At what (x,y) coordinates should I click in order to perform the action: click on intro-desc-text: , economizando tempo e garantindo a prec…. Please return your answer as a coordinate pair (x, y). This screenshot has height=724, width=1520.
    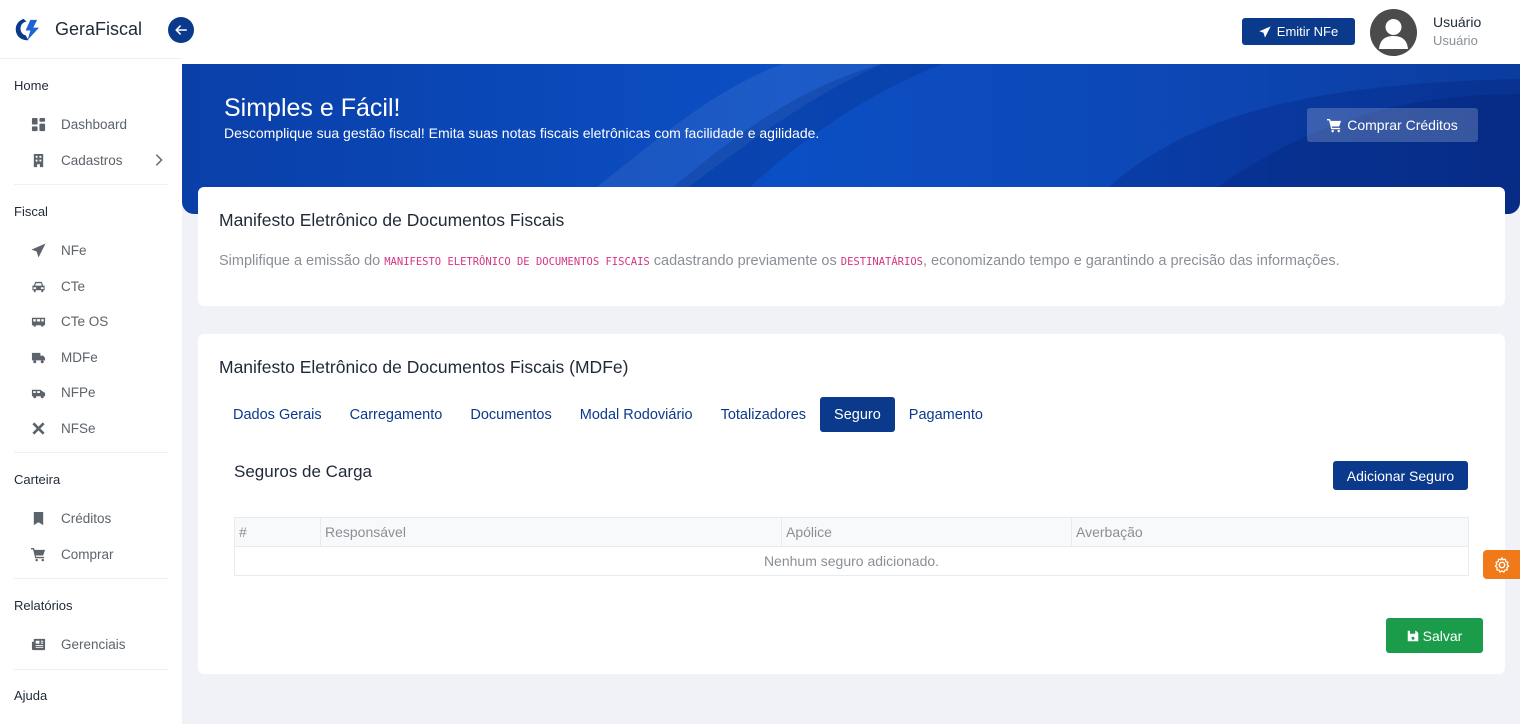
    Looking at the image, I should click on (1131, 261).